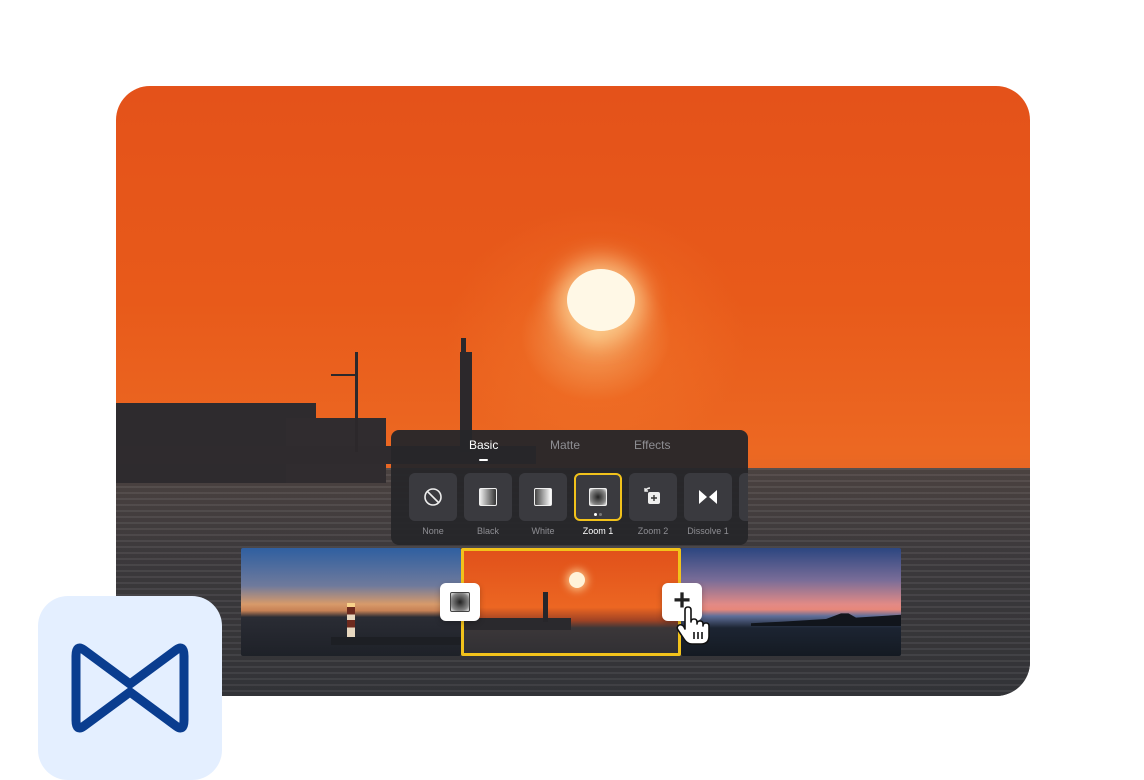  I want to click on lamp-pole, so click(356, 402).